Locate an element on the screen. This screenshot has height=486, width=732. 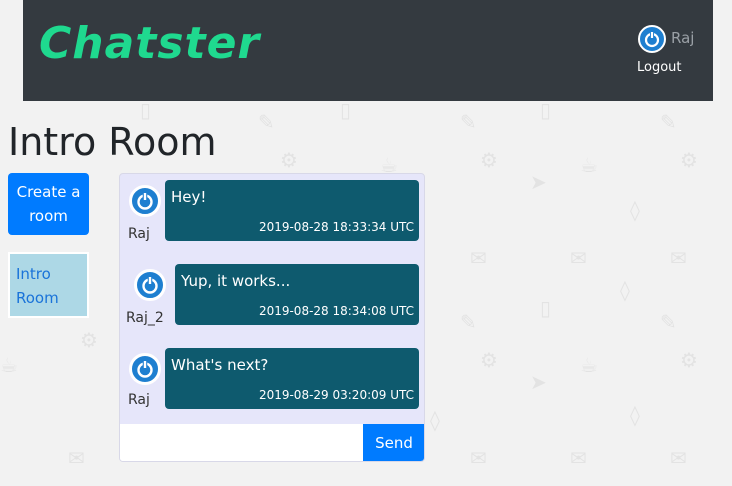
message-timestamp: 2019-08-29 03:20:09 UTC is located at coordinates (336, 395).